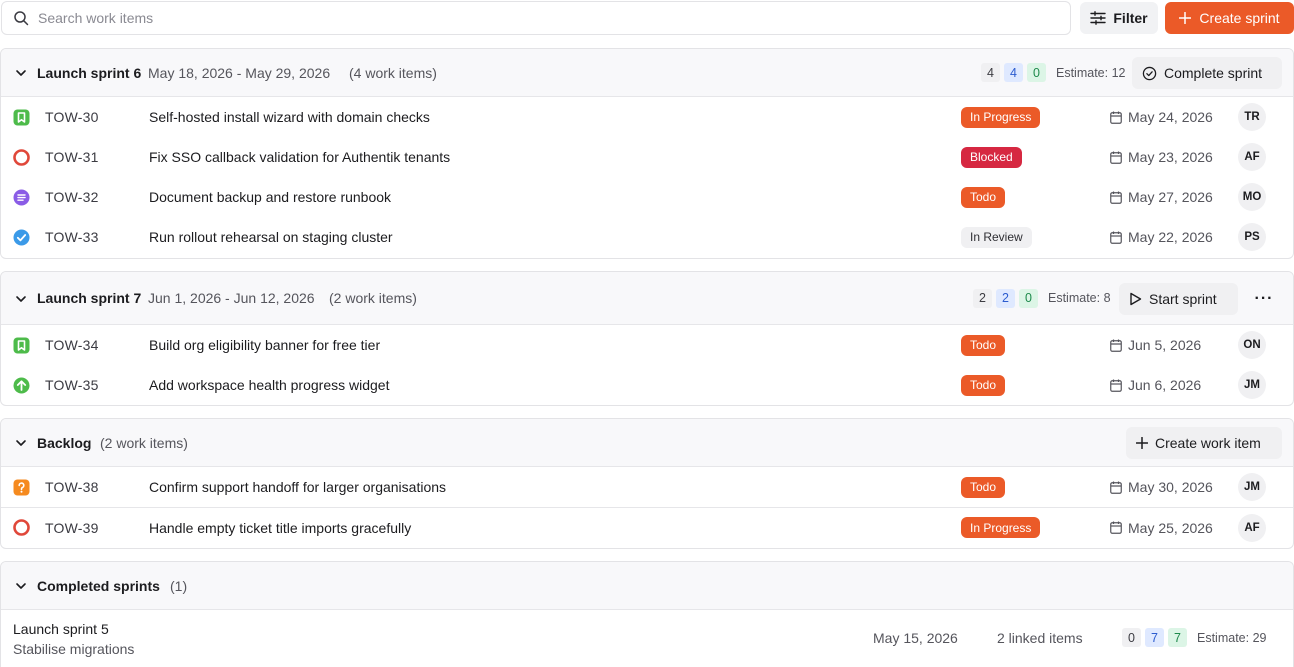  I want to click on play-icon, so click(1136, 299).